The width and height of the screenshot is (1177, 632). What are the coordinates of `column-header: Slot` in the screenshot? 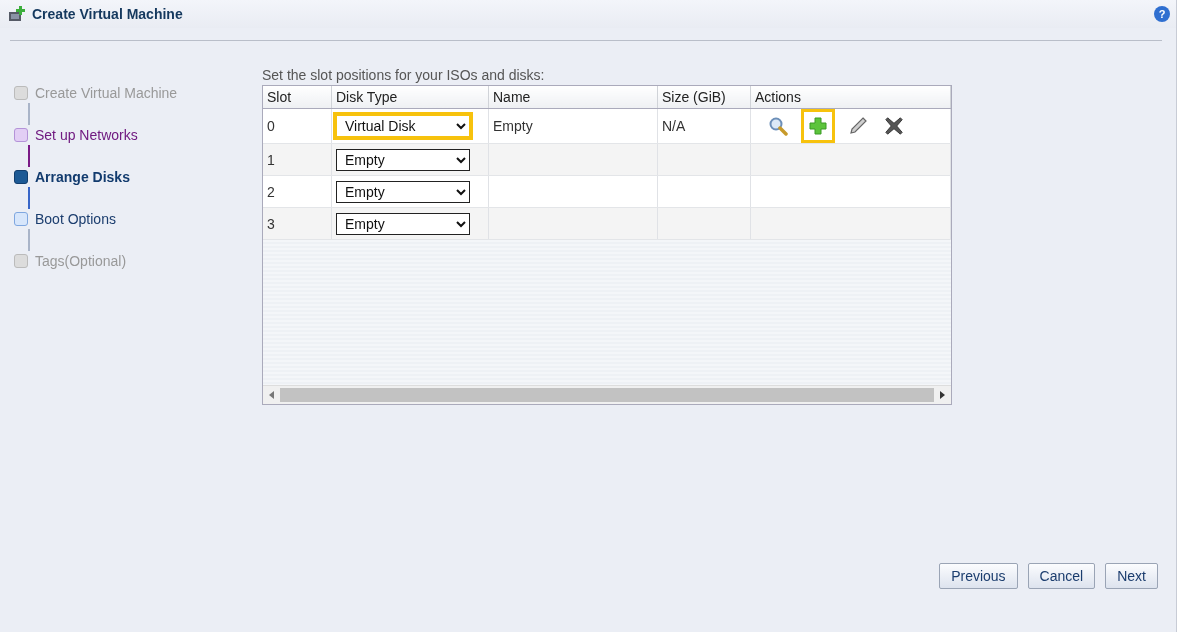 It's located at (297, 97).